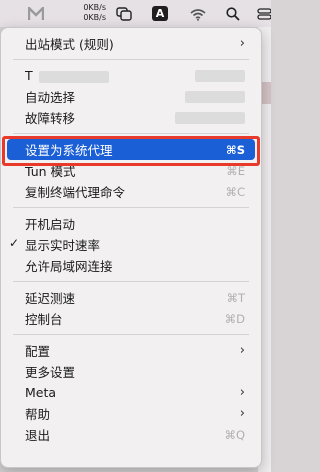 The image size is (320, 472). Describe the element at coordinates (235, 191) in the screenshot. I see `shortcut-label: ⌘C` at that location.